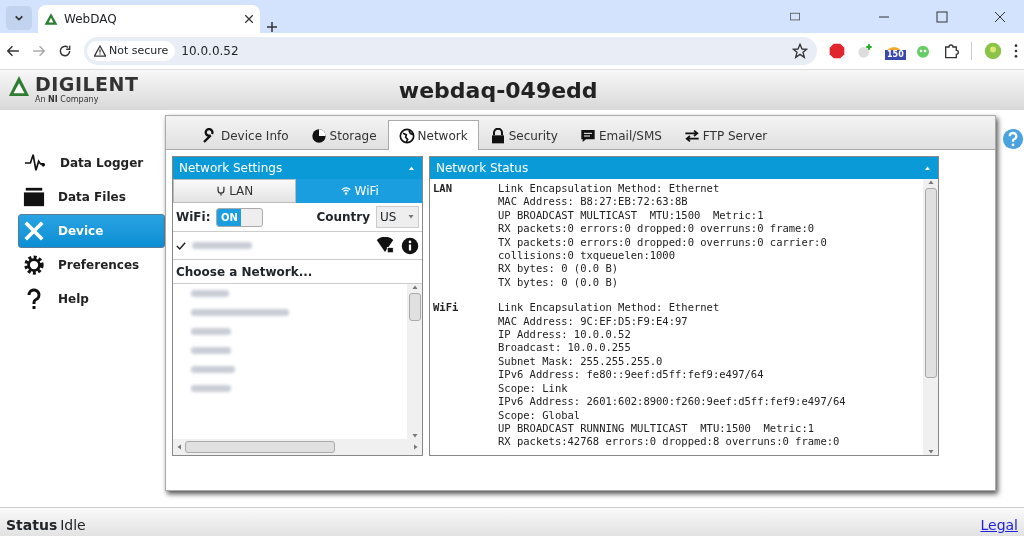 The image size is (1024, 536). Describe the element at coordinates (498, 90) in the screenshot. I see `device-title: webdaq-049edd` at that location.